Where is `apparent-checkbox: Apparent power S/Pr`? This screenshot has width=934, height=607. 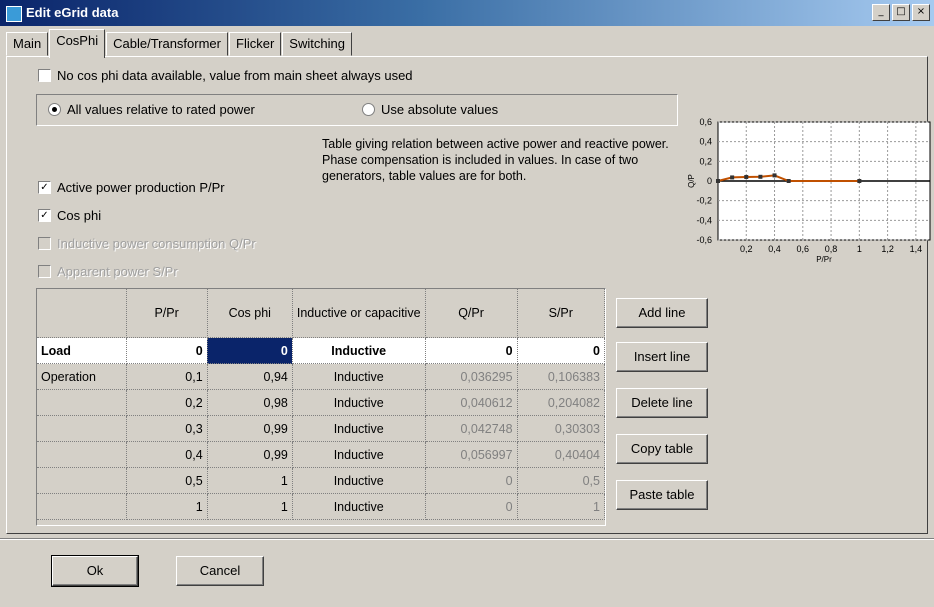 apparent-checkbox: Apparent power S/Pr is located at coordinates (108, 271).